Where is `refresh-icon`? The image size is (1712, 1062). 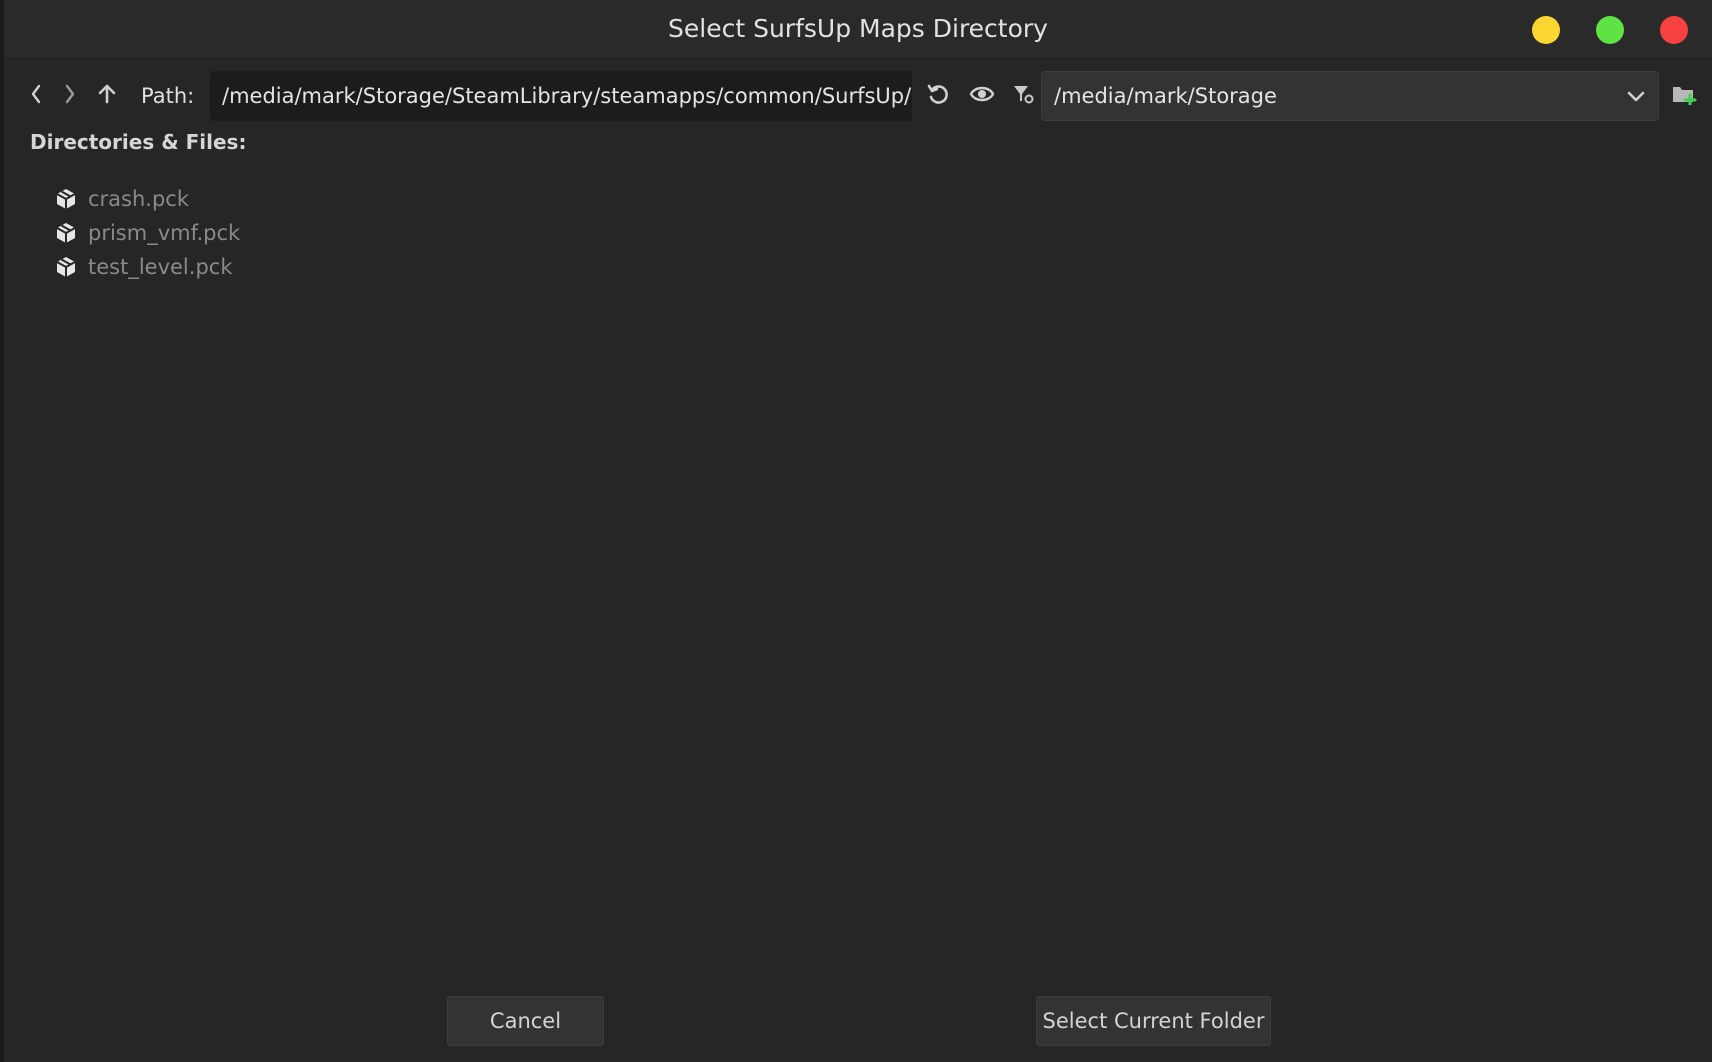 refresh-icon is located at coordinates (938, 96).